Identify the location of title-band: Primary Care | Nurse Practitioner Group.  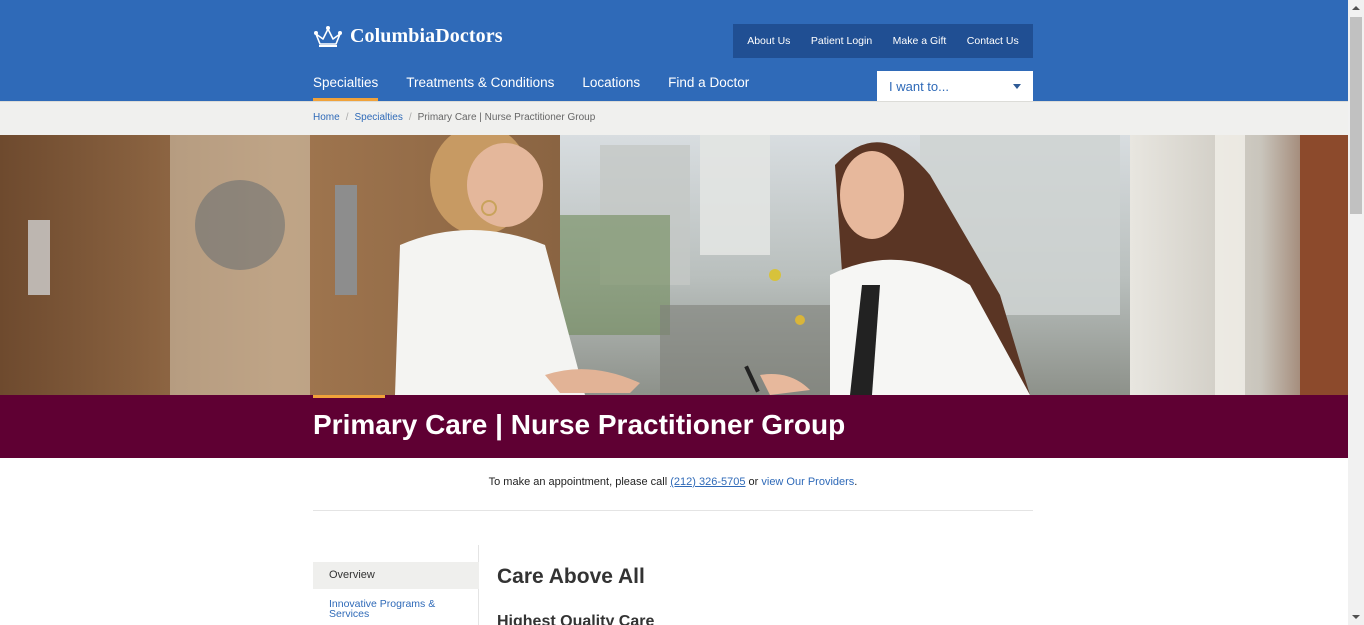
(674, 426).